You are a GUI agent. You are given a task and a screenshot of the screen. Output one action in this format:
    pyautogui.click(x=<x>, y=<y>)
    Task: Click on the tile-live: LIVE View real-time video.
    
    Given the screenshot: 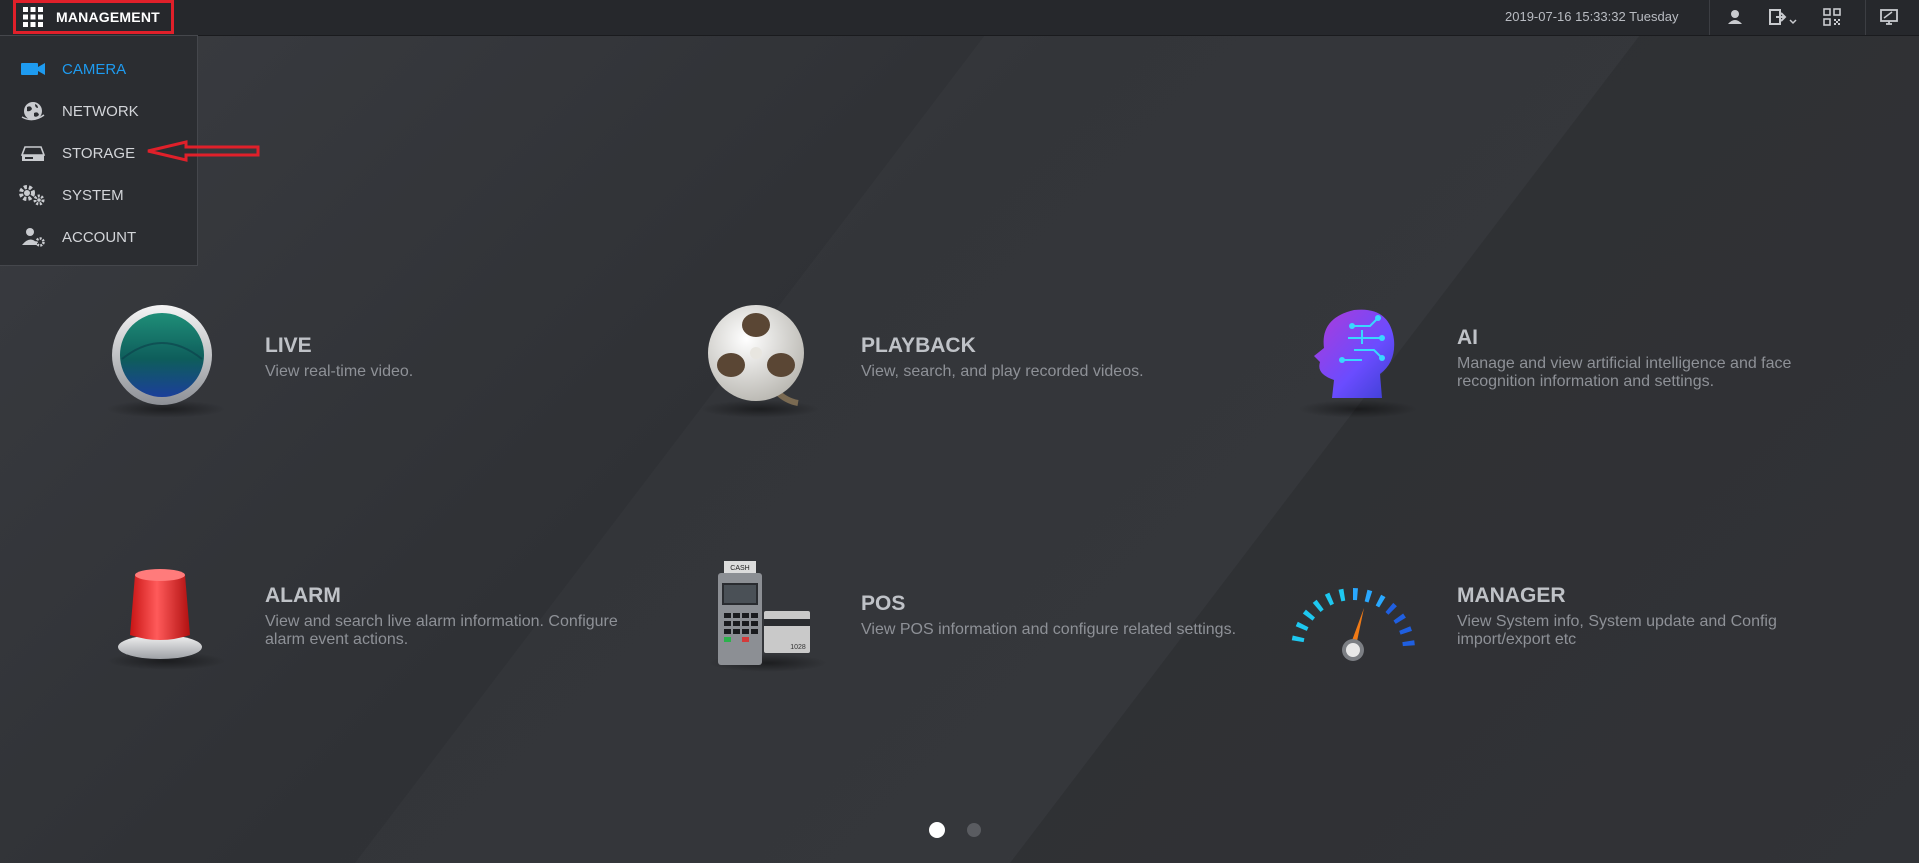 What is the action you would take?
    pyautogui.click(x=360, y=360)
    